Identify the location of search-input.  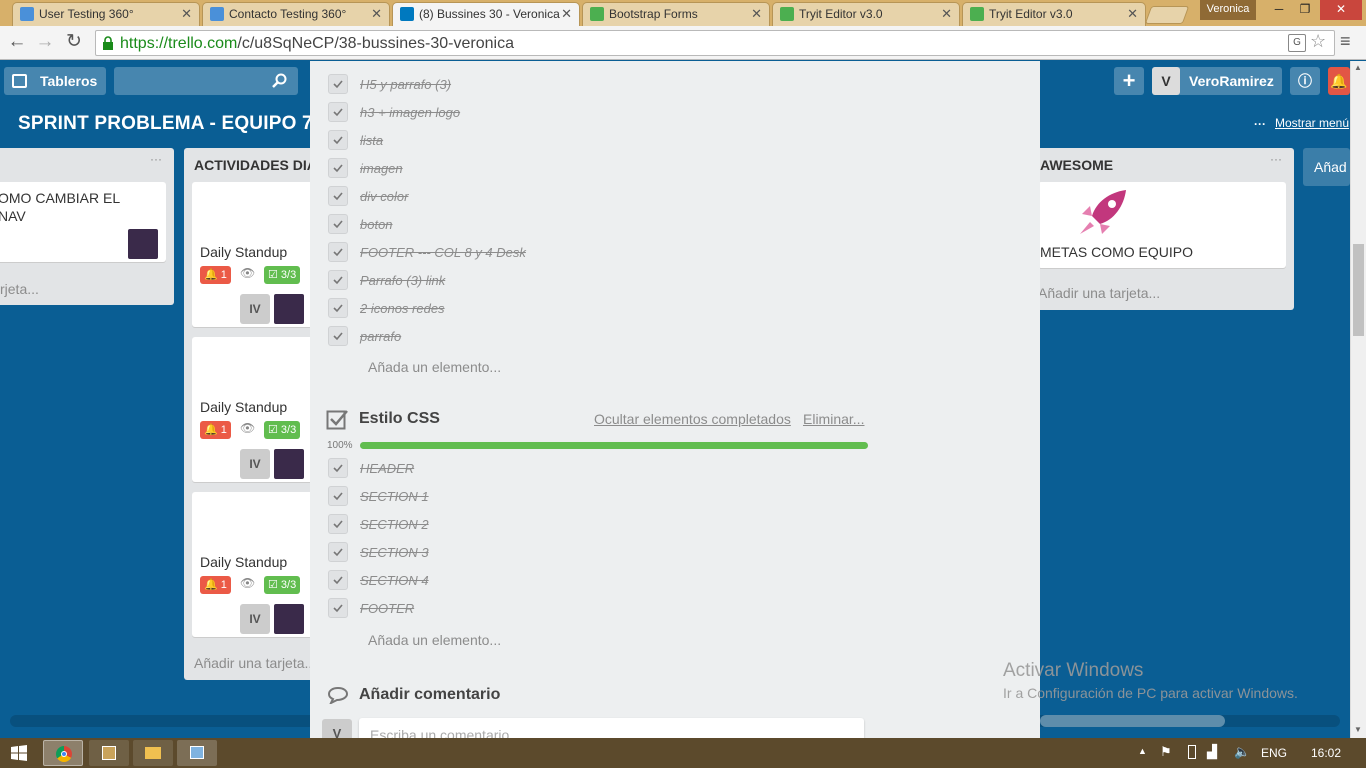
(206, 81).